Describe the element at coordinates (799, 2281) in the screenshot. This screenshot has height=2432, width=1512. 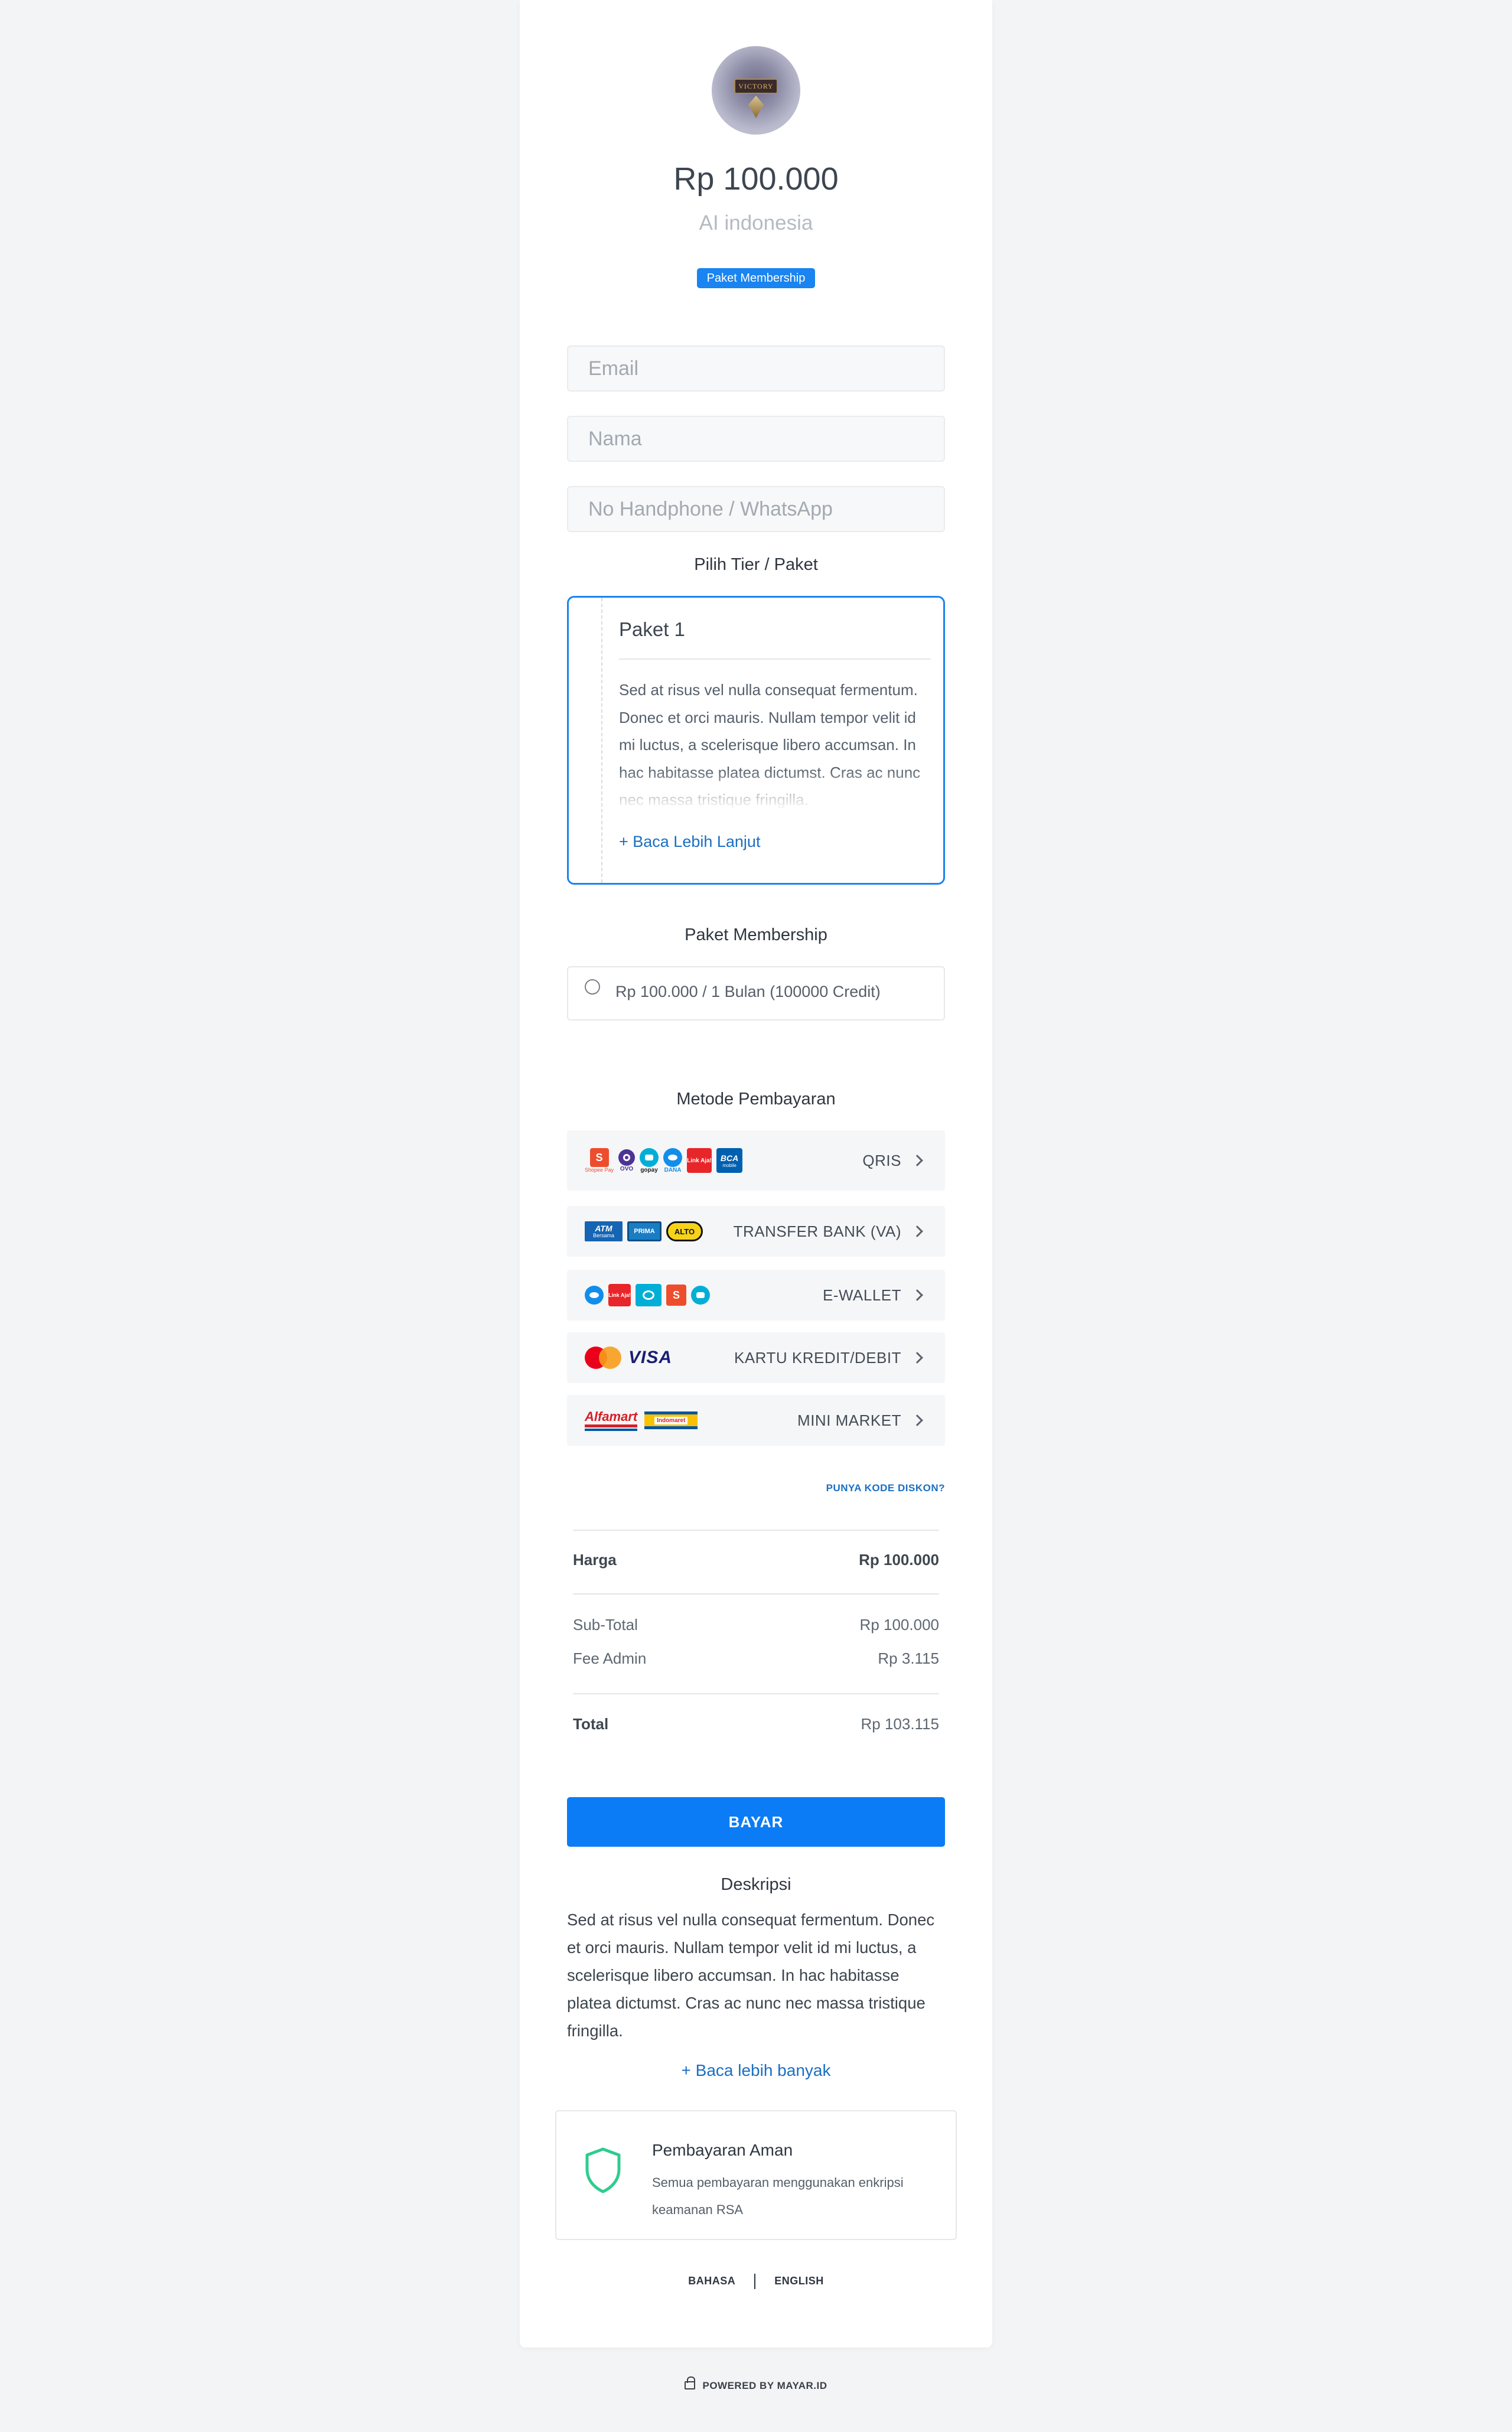
I see `language-english-link: ENGLISH` at that location.